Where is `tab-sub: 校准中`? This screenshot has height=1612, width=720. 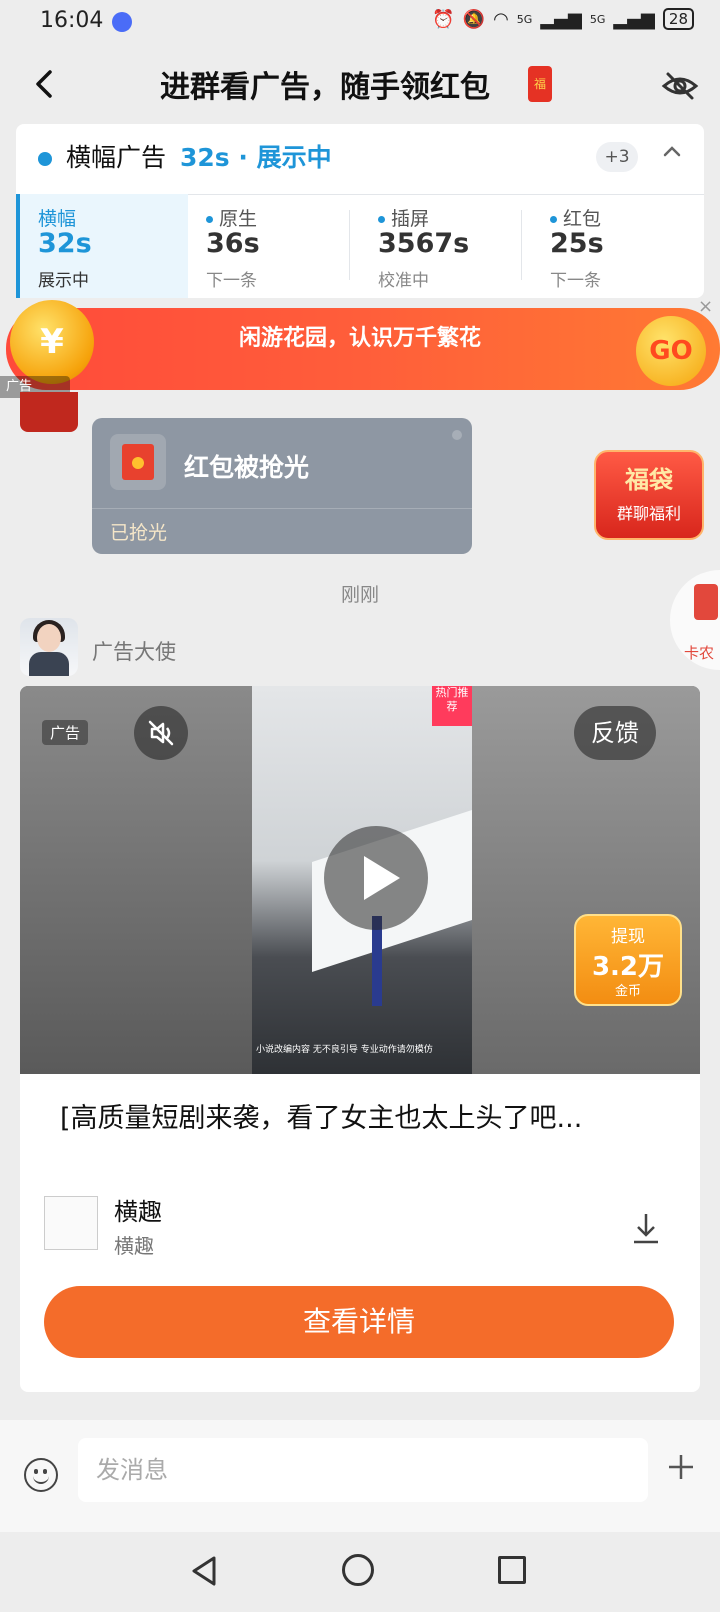
tab-sub: 校准中 is located at coordinates (403, 281).